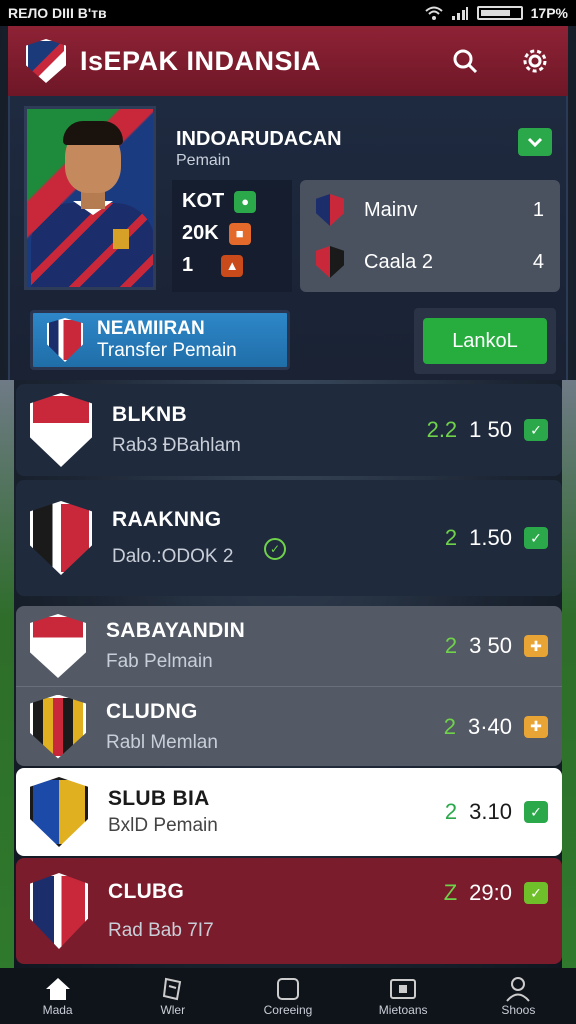  I want to click on club-value: 1 50, so click(490, 429).